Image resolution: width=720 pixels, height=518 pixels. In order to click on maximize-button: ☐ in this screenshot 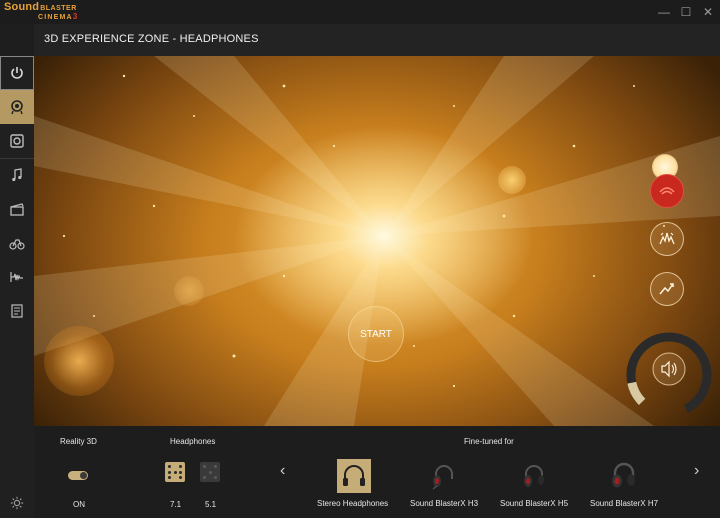, I will do `click(686, 12)`.